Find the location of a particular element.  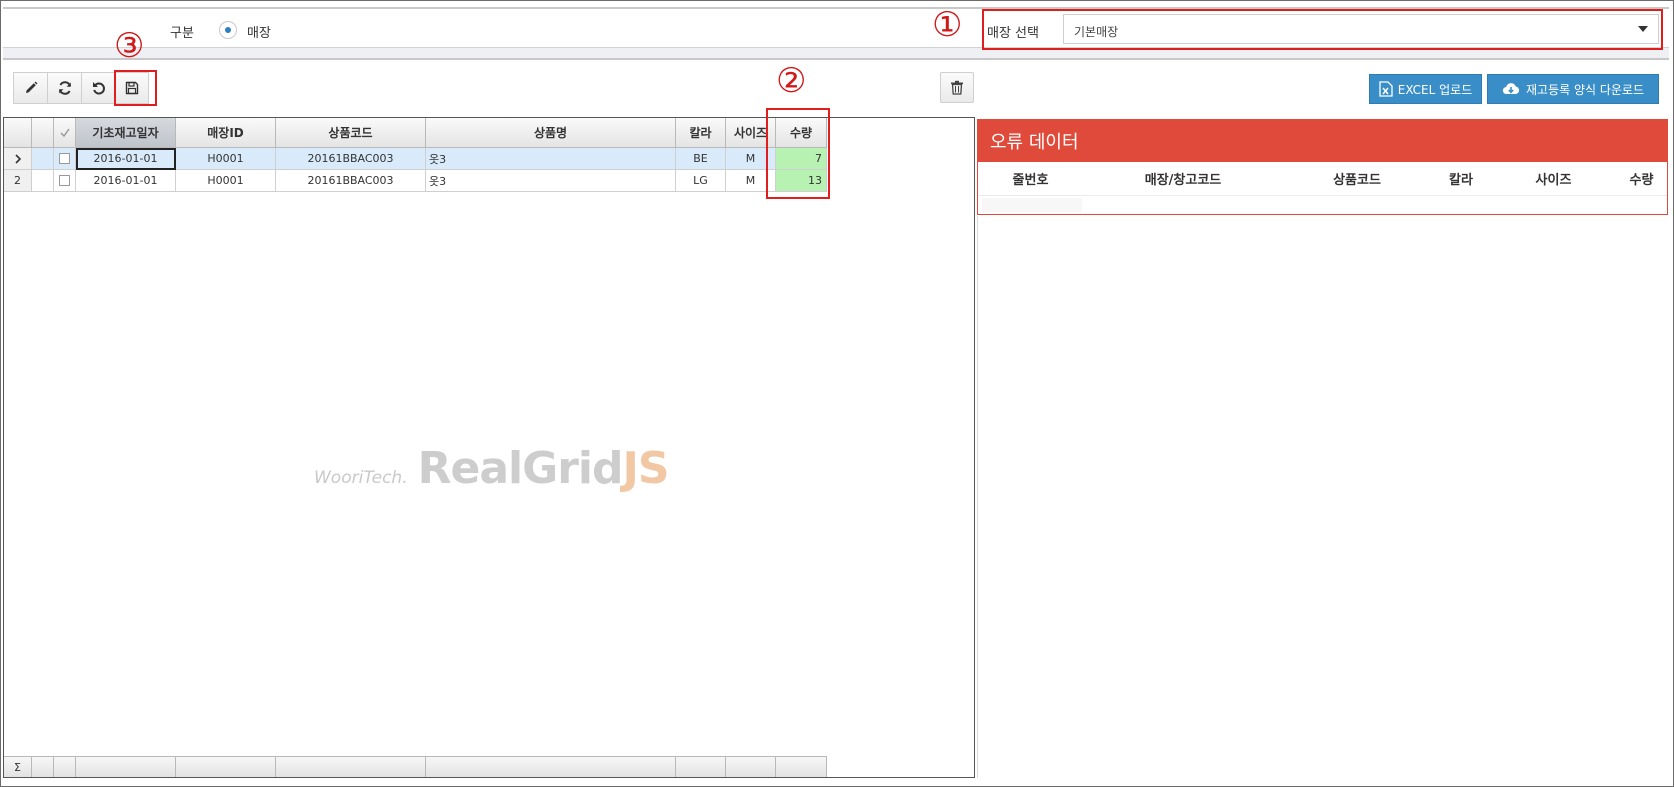

grid-header-date: 기초재고일자 is located at coordinates (126, 133).